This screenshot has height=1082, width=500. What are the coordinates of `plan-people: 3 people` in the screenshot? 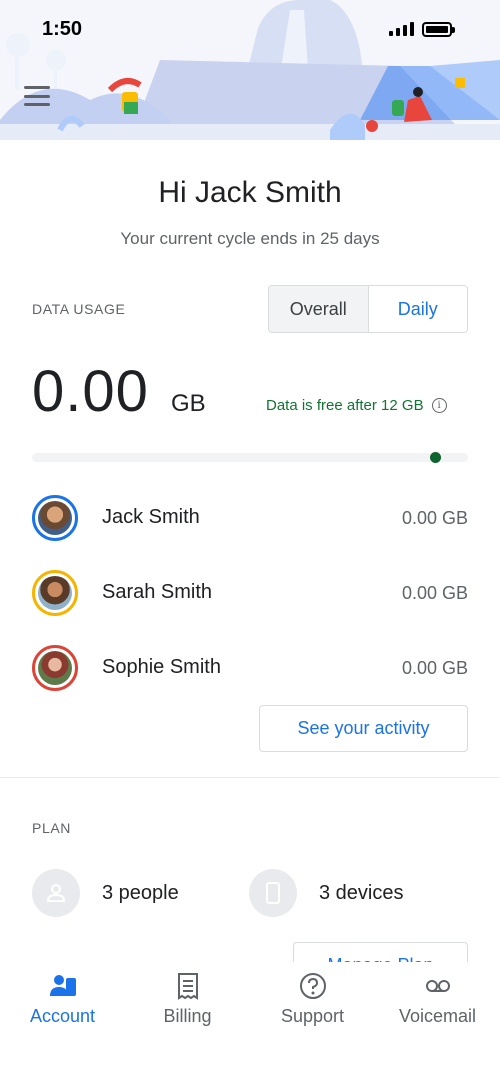 It's located at (127, 894).